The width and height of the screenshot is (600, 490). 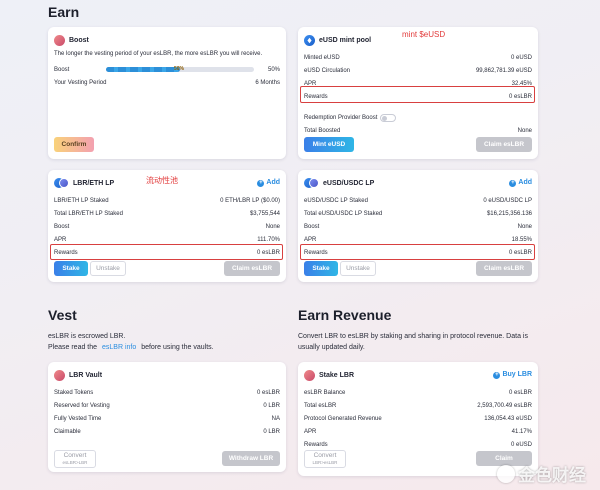 I want to click on row-value: $16,215,356.136, so click(x=509, y=213).